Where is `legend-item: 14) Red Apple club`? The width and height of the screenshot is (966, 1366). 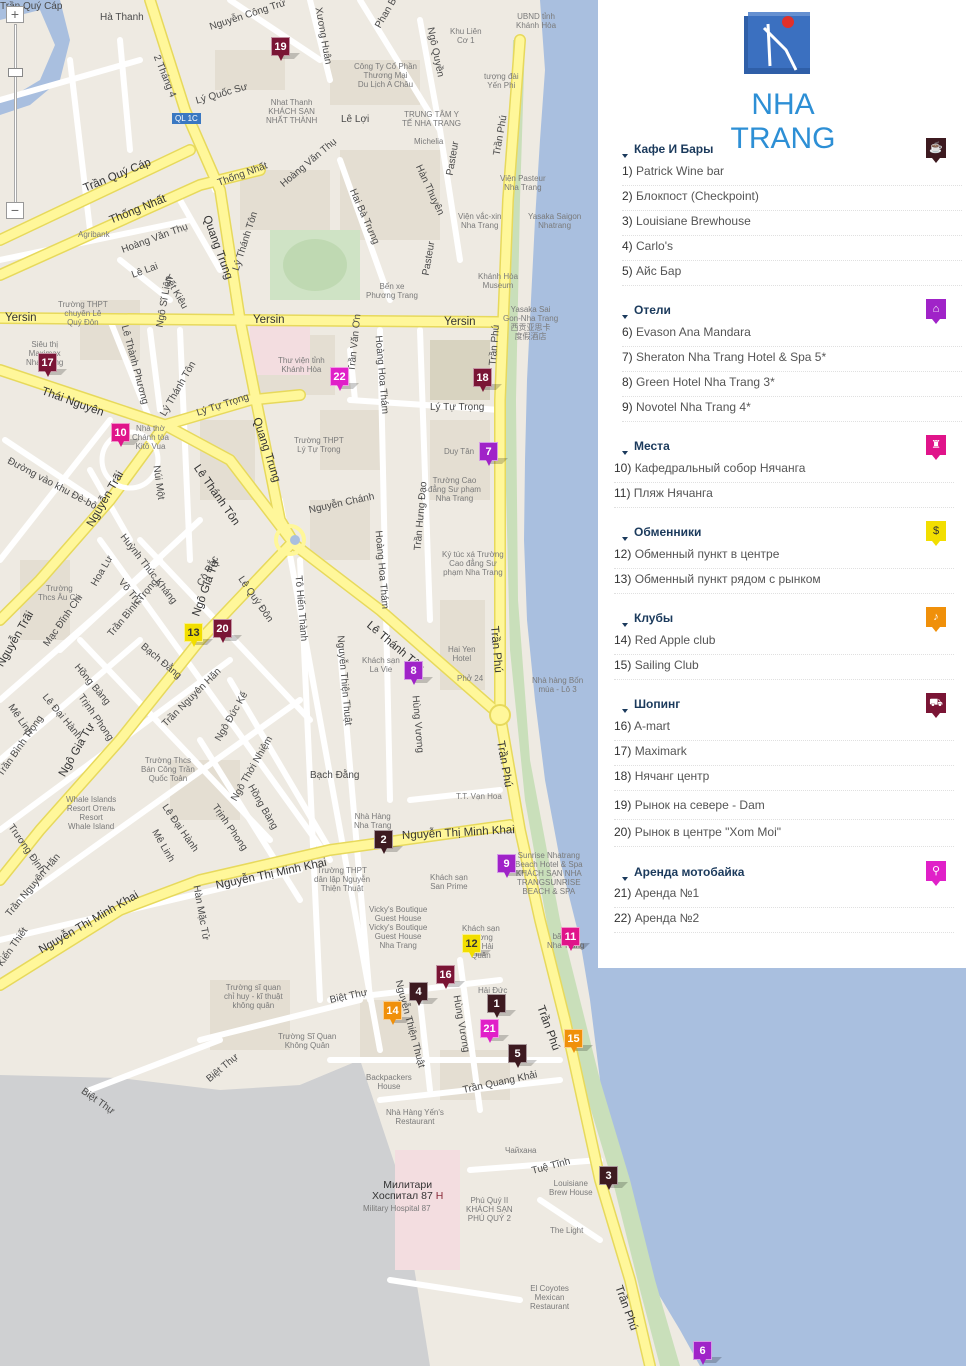
legend-item: 14) Red Apple club is located at coordinates (784, 644).